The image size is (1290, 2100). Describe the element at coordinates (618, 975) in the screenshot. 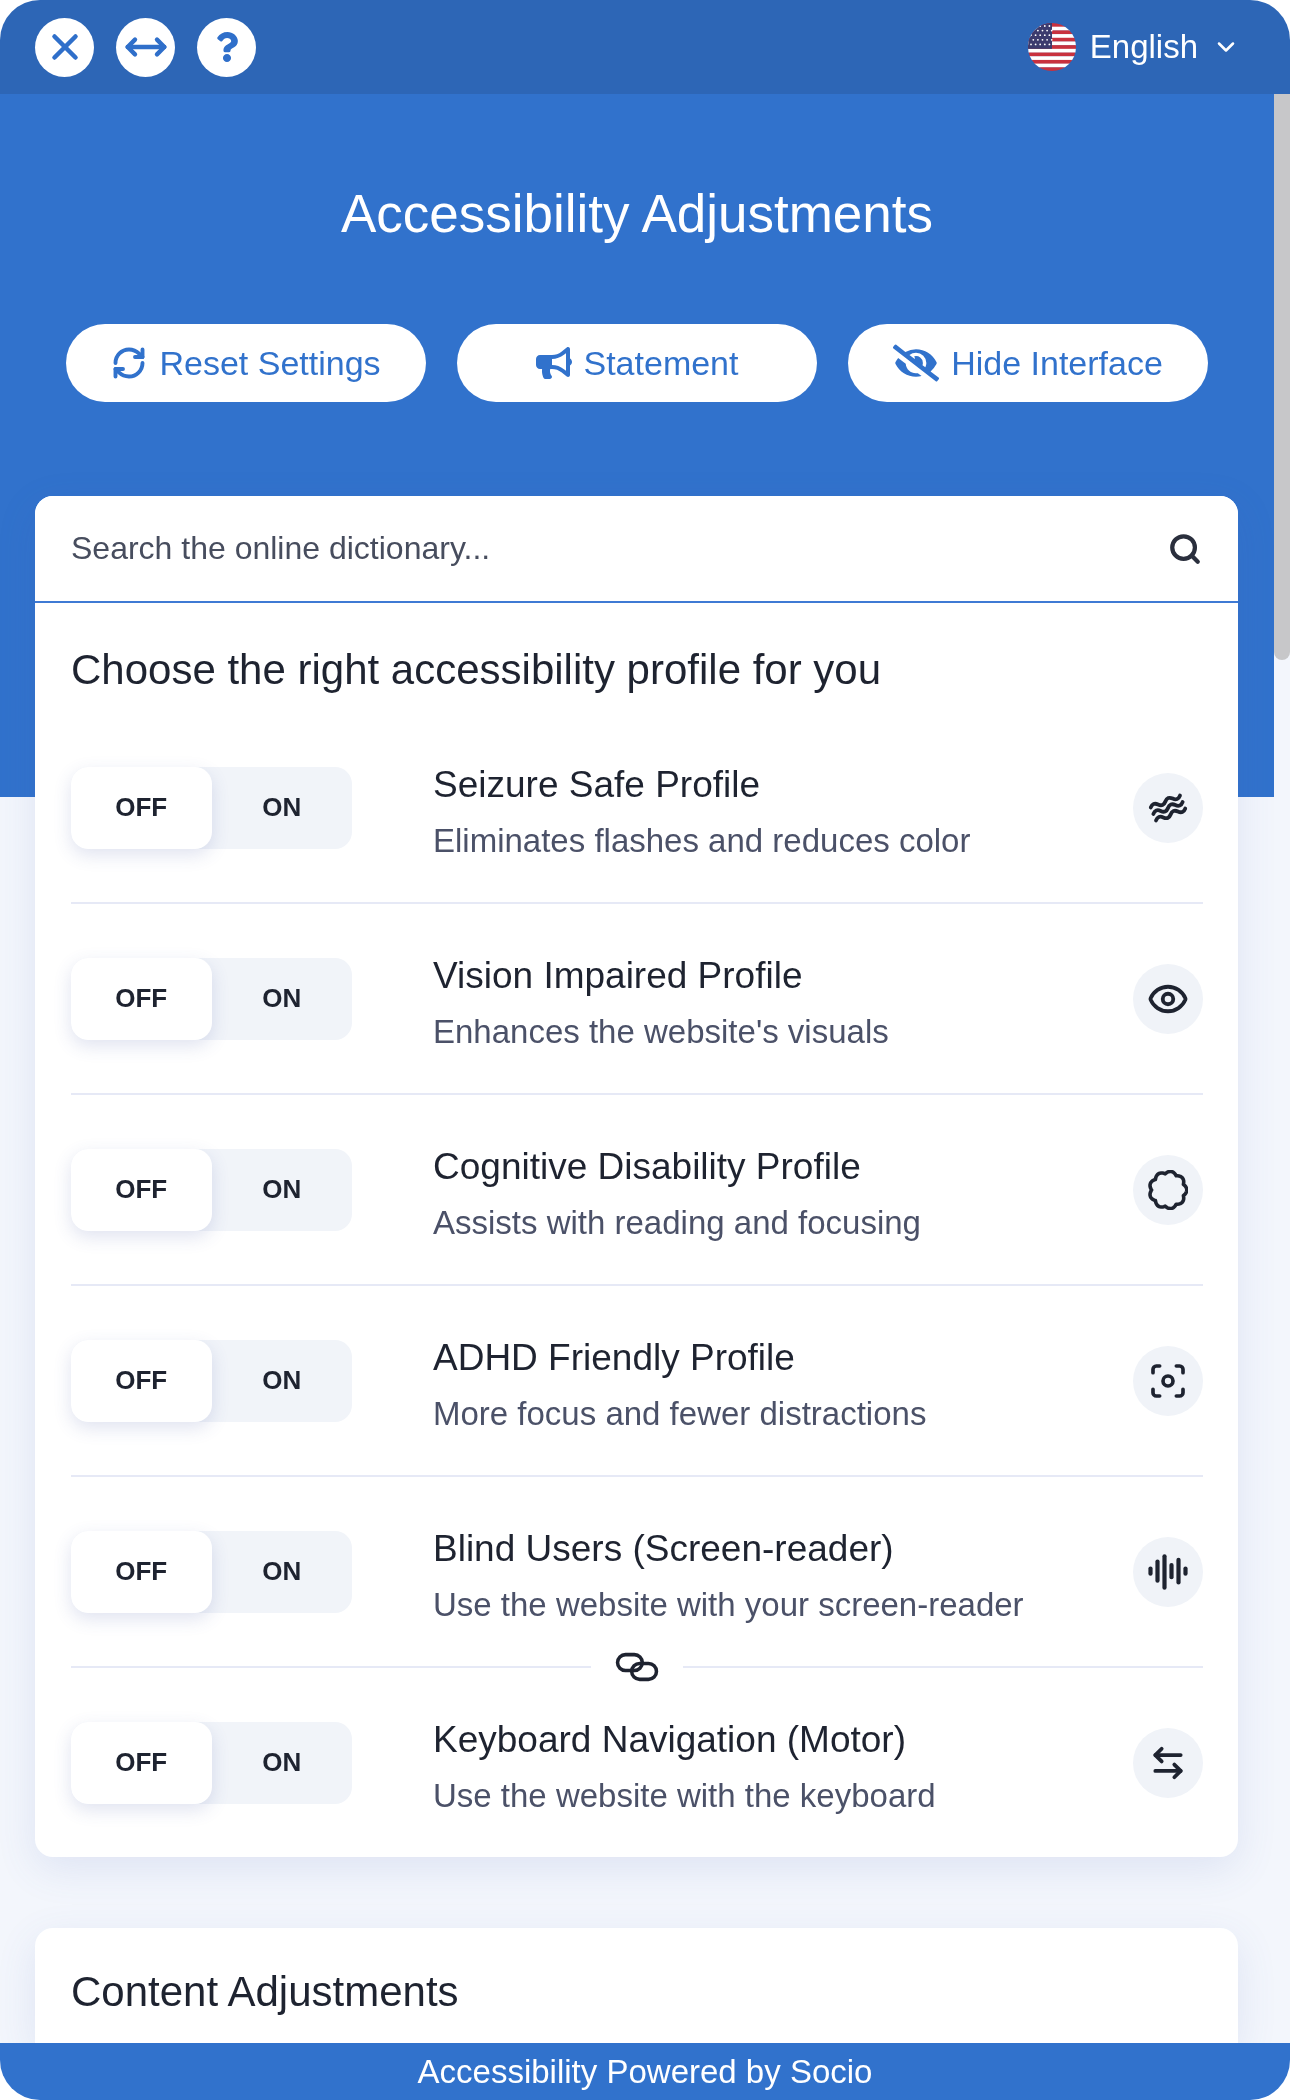

I see `profile-name: Vision Impaired Profile` at that location.